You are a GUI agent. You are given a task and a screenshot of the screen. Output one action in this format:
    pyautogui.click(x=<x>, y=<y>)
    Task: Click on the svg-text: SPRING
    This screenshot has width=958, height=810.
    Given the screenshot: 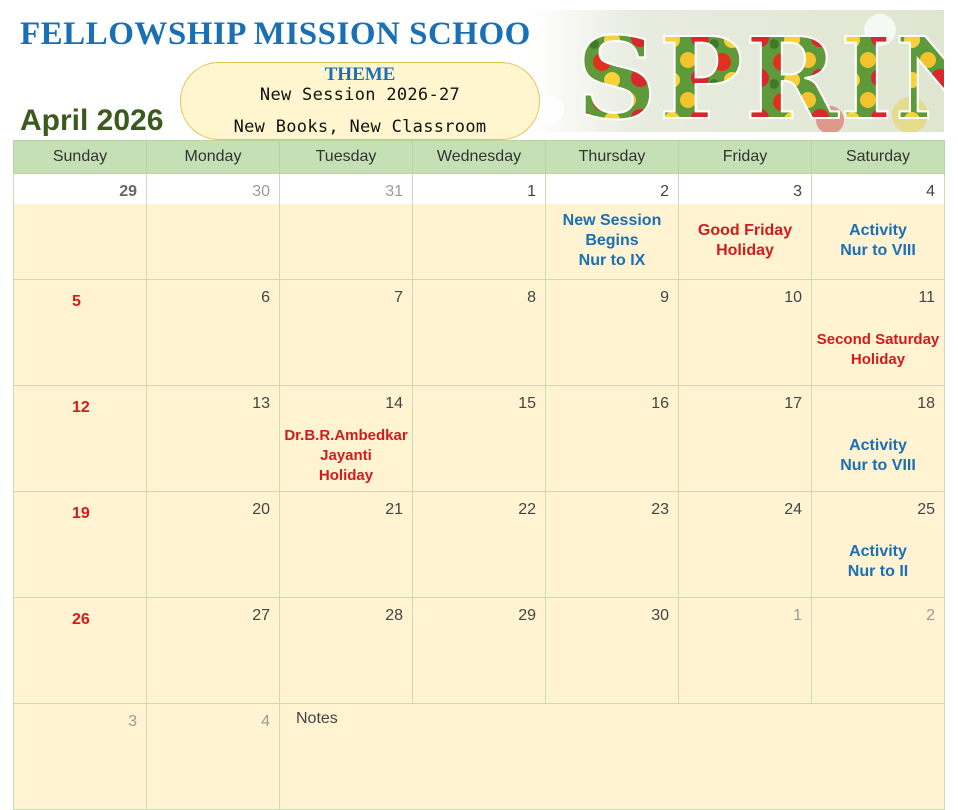 What is the action you would take?
    pyautogui.click(x=760, y=73)
    